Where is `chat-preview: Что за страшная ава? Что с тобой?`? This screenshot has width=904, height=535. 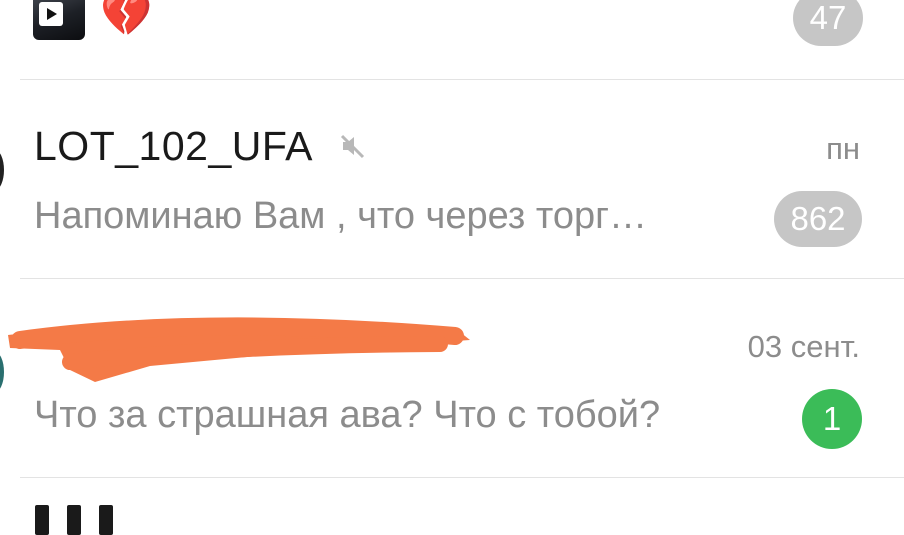 chat-preview: Что за страшная ава? Что с тобой? is located at coordinates (347, 415).